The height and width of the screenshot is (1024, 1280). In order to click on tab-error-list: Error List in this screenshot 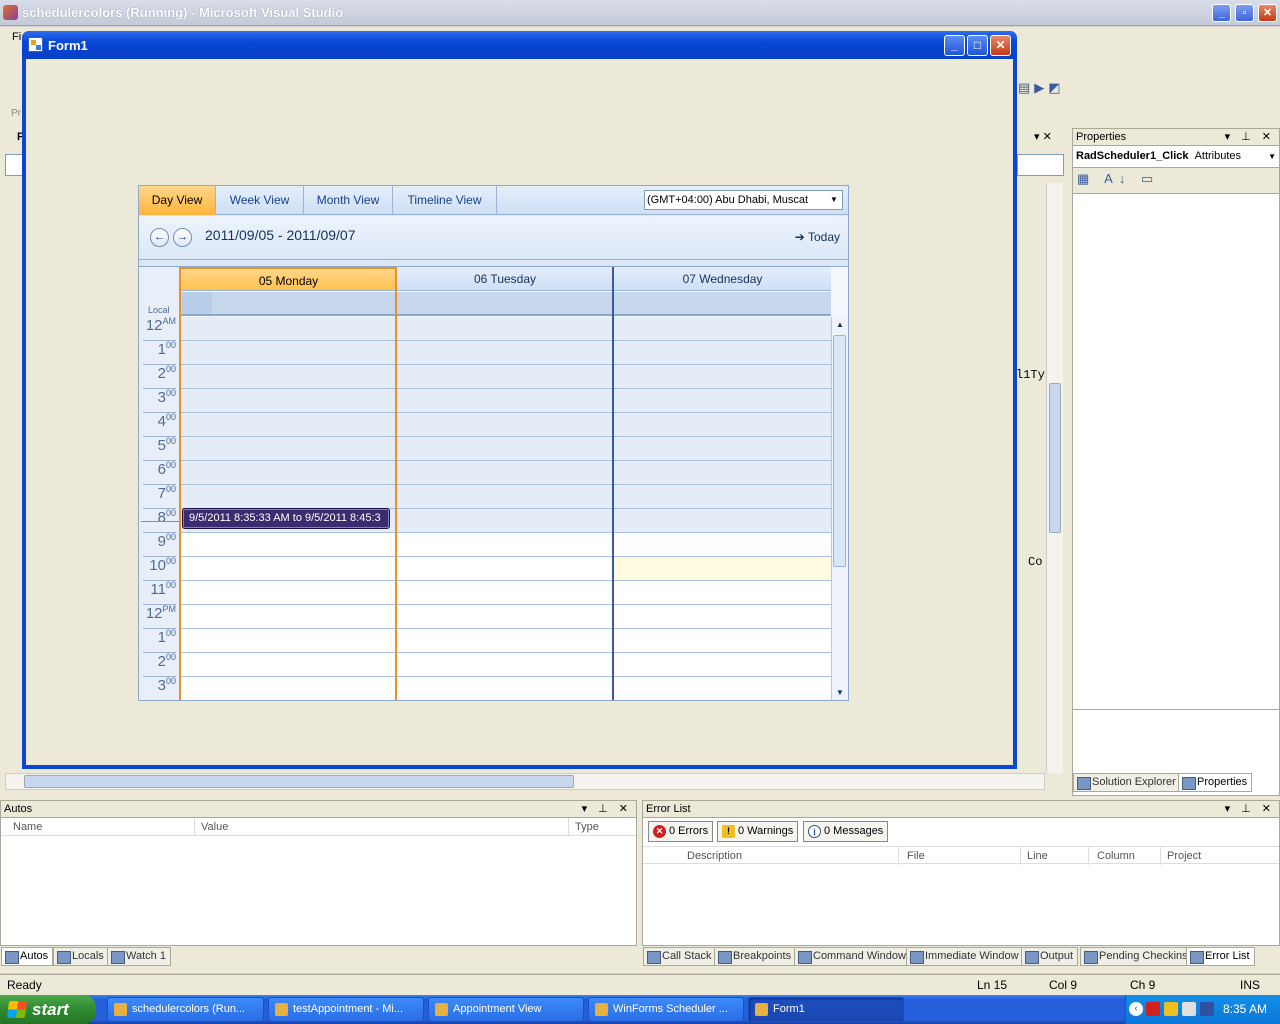, I will do `click(1220, 956)`.